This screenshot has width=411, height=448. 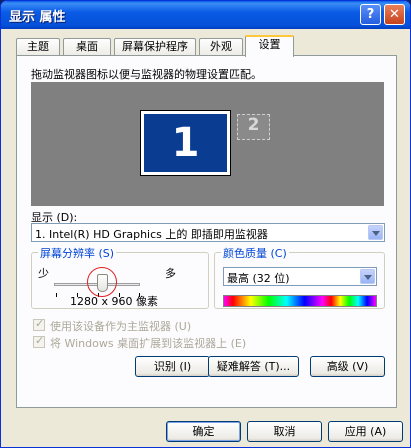 I want to click on color-spectrum-preview, so click(x=300, y=301).